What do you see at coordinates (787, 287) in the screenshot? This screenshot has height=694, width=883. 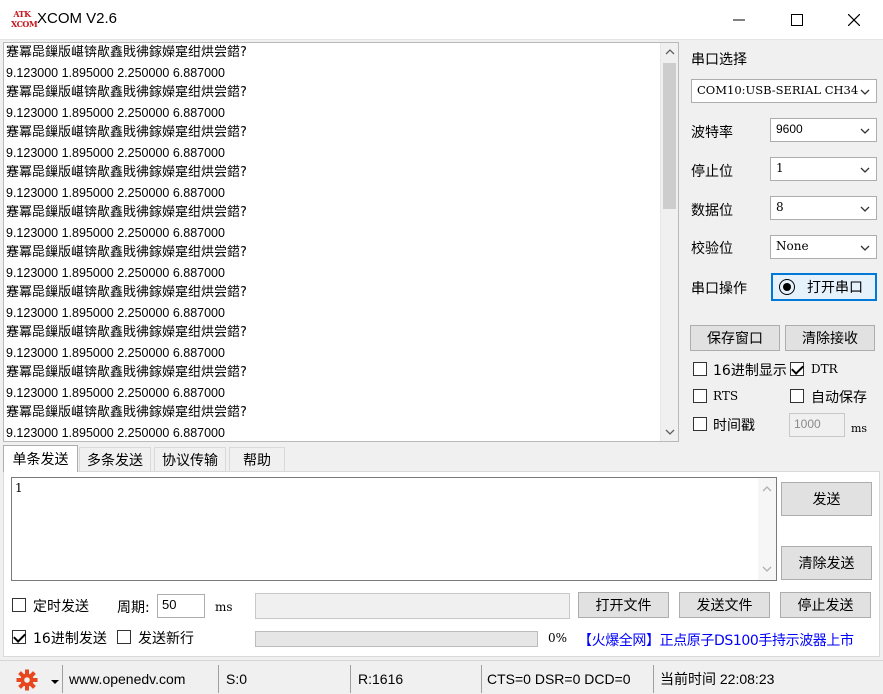 I see `port-status-icon` at bounding box center [787, 287].